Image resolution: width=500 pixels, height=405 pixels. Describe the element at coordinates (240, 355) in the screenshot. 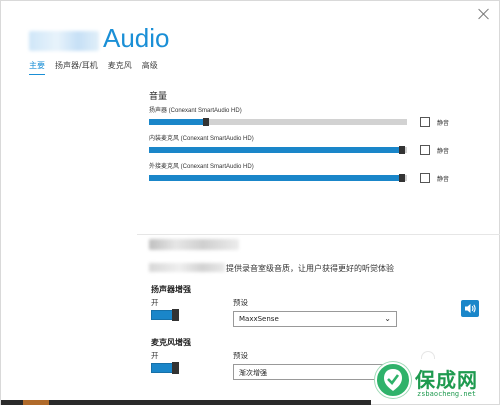

I see `mic-preset-label: 预设` at that location.